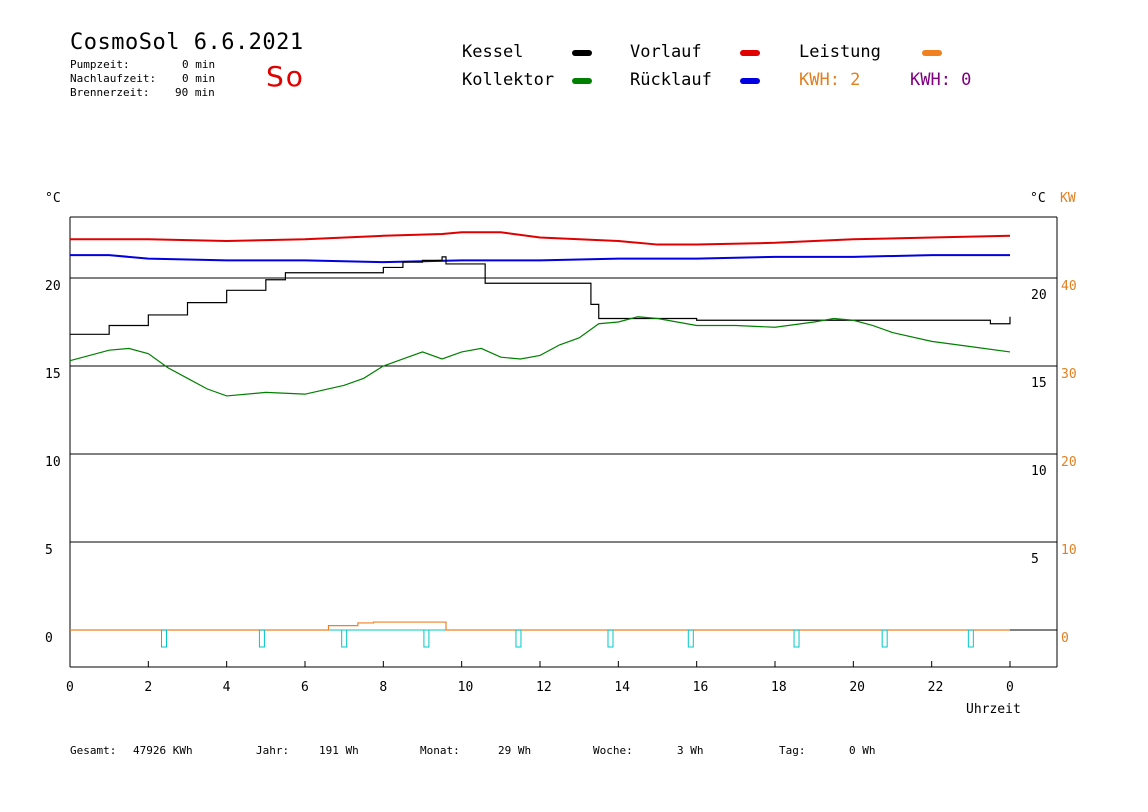 Image resolution: width=1148 pixels, height=812 pixels. I want to click on y-right2-tick-label: 10, so click(1069, 550).